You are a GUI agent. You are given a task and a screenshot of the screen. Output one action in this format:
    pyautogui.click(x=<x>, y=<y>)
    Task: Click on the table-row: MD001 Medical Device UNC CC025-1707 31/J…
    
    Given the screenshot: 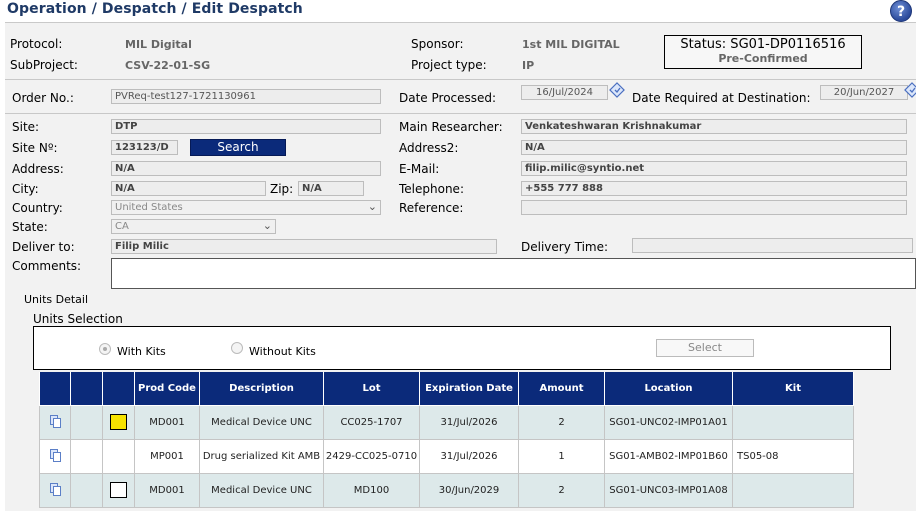 What is the action you would take?
    pyautogui.click(x=446, y=422)
    